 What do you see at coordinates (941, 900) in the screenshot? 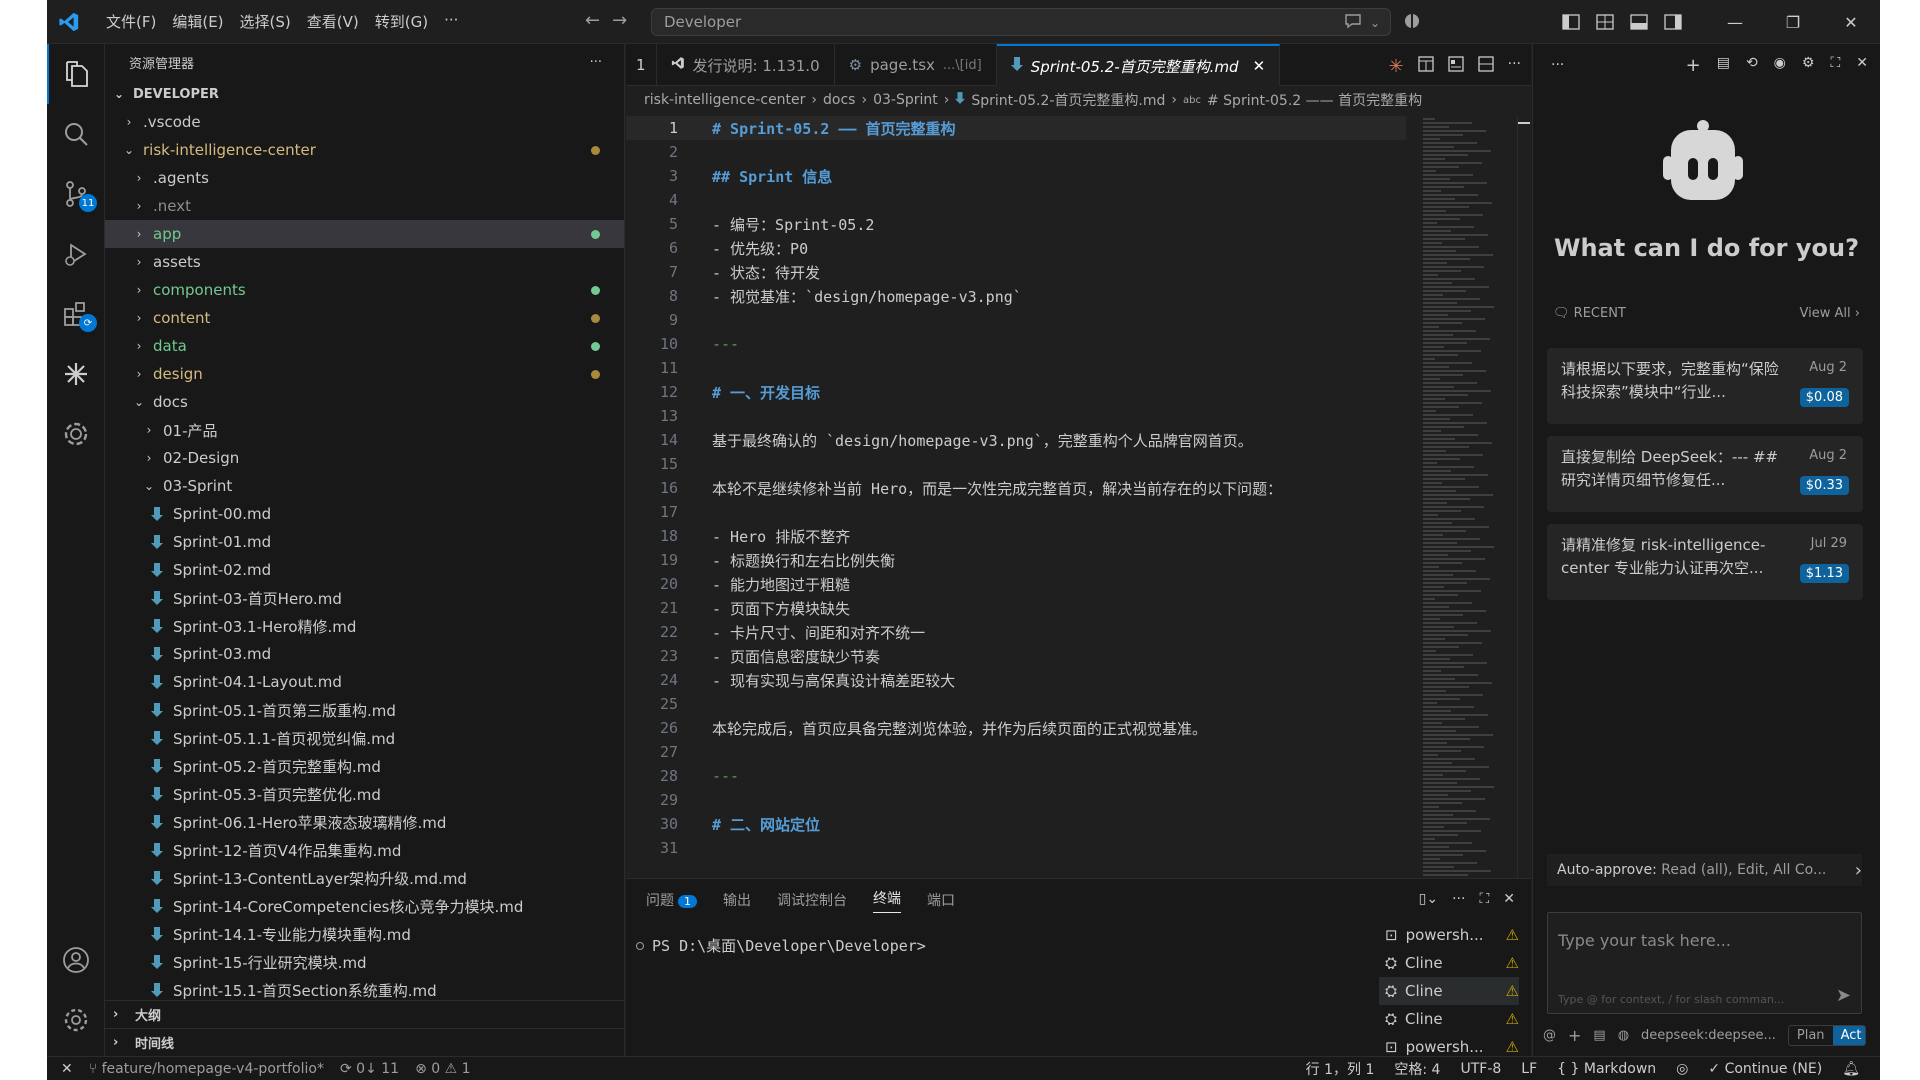
I see `panel-tab: 端口` at bounding box center [941, 900].